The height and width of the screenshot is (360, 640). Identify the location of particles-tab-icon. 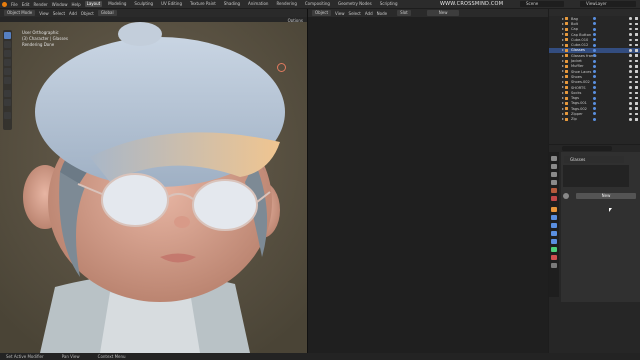
(554, 225).